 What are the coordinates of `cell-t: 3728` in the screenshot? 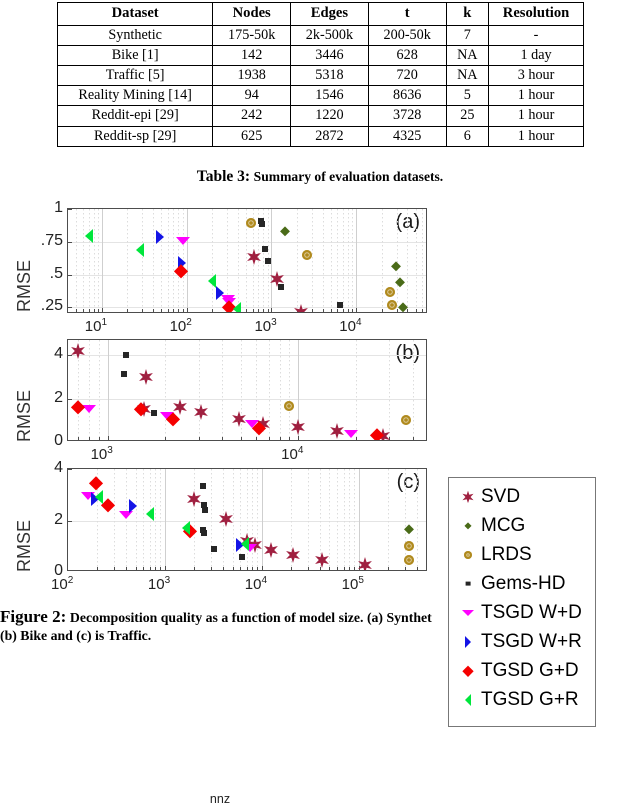 It's located at (407, 116).